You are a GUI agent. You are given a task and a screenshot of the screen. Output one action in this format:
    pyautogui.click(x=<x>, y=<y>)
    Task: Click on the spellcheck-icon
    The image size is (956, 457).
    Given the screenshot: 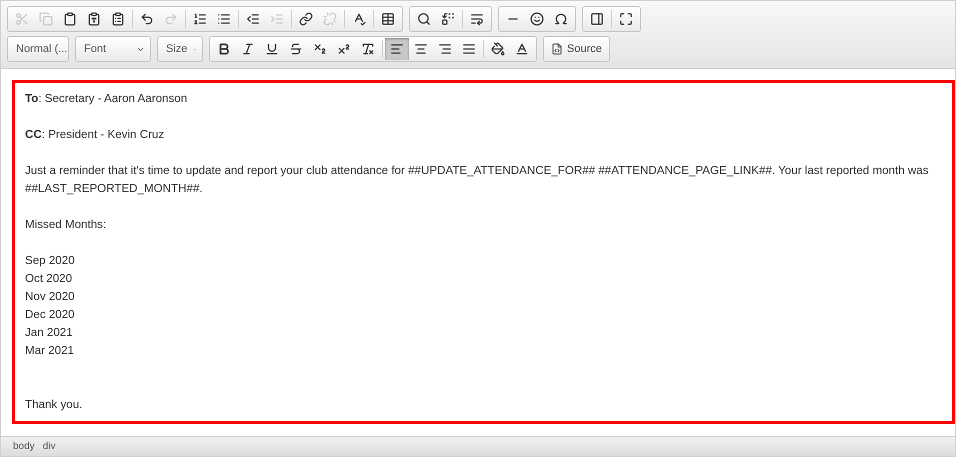 What is the action you would take?
    pyautogui.click(x=359, y=19)
    